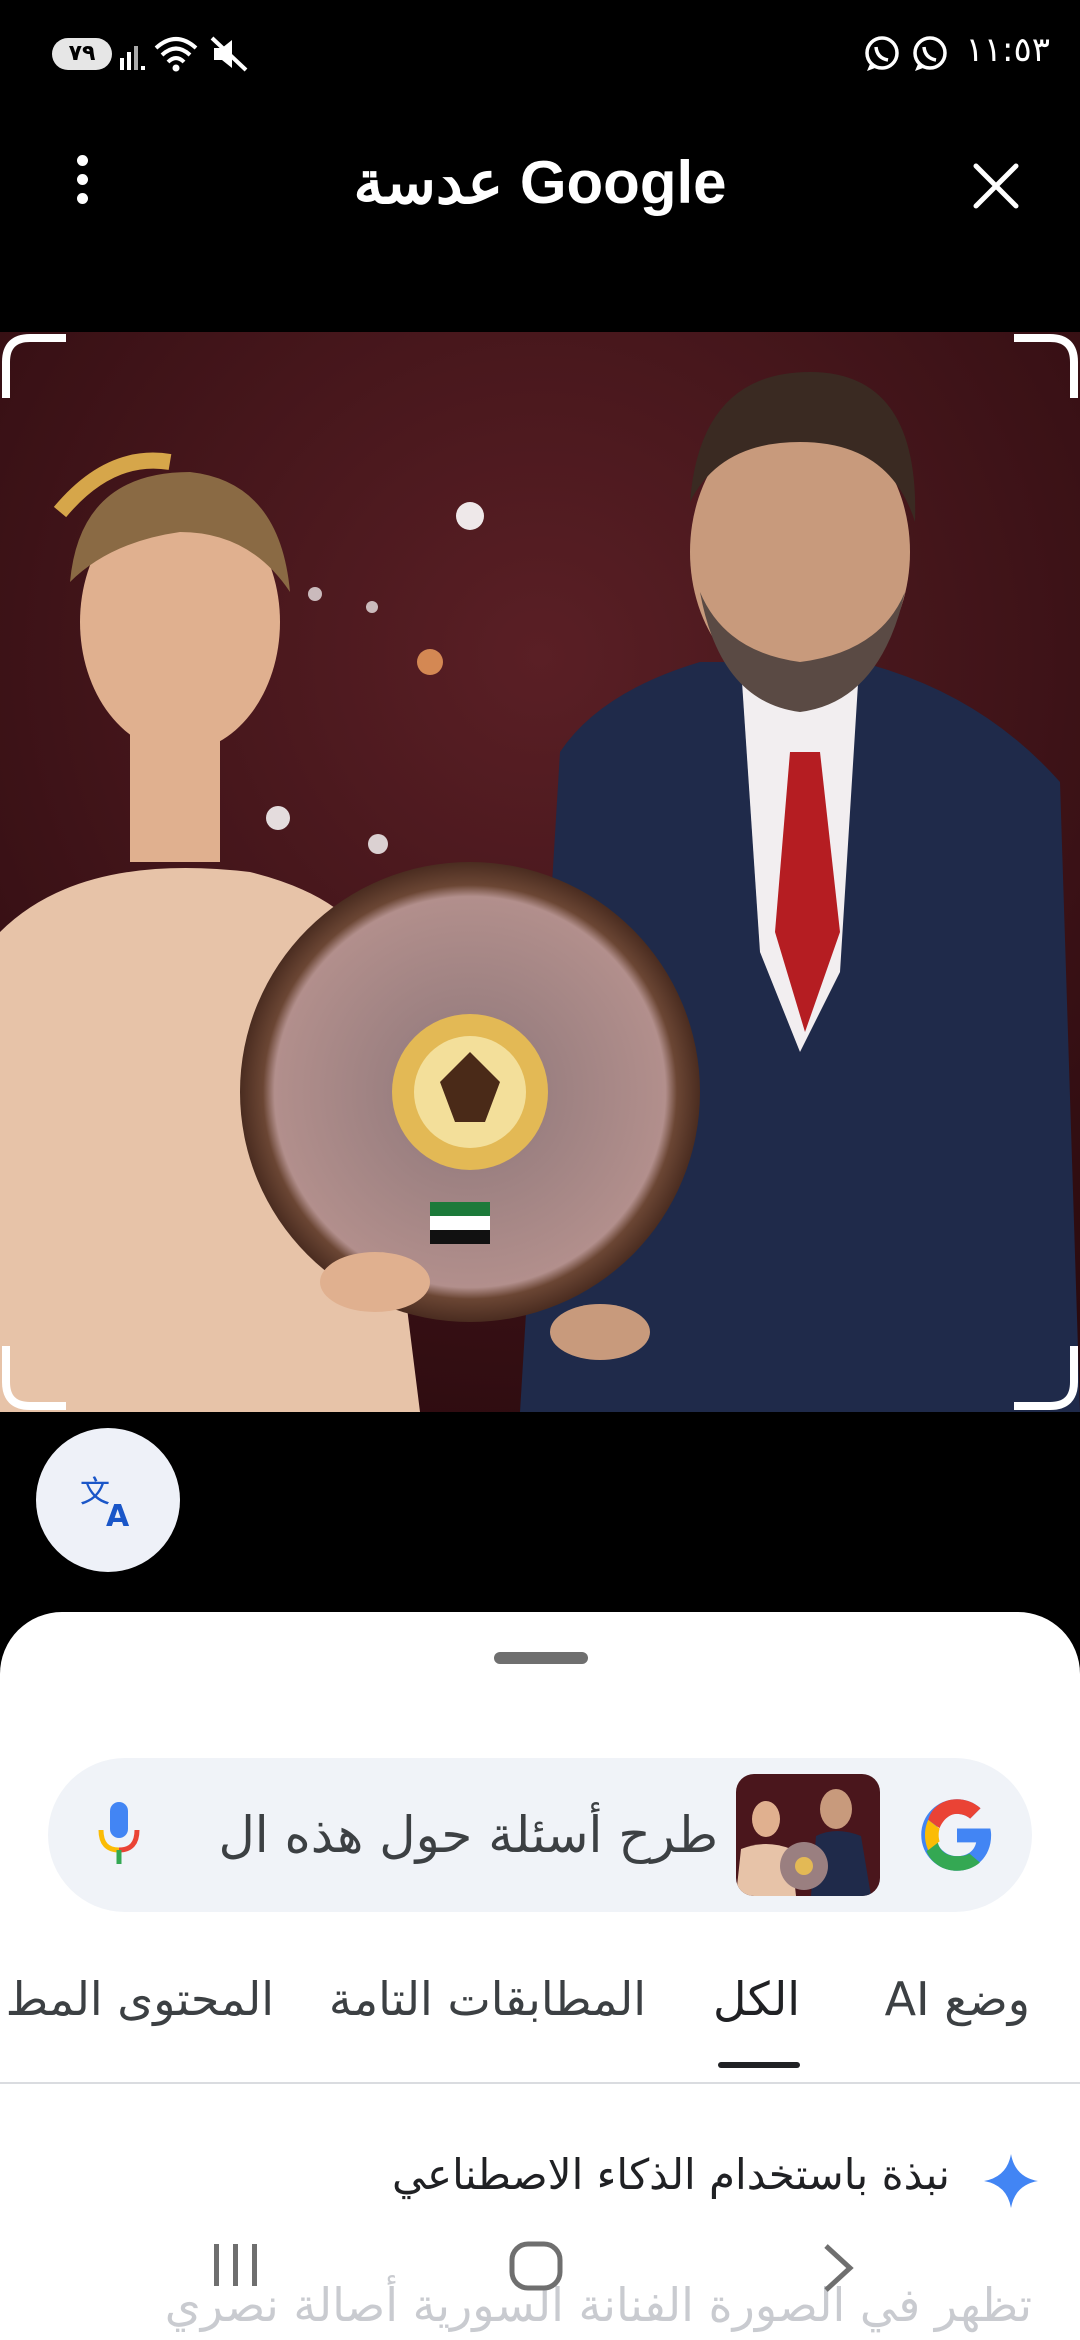 The image size is (1080, 2340). I want to click on mic-icon, so click(119, 1835).